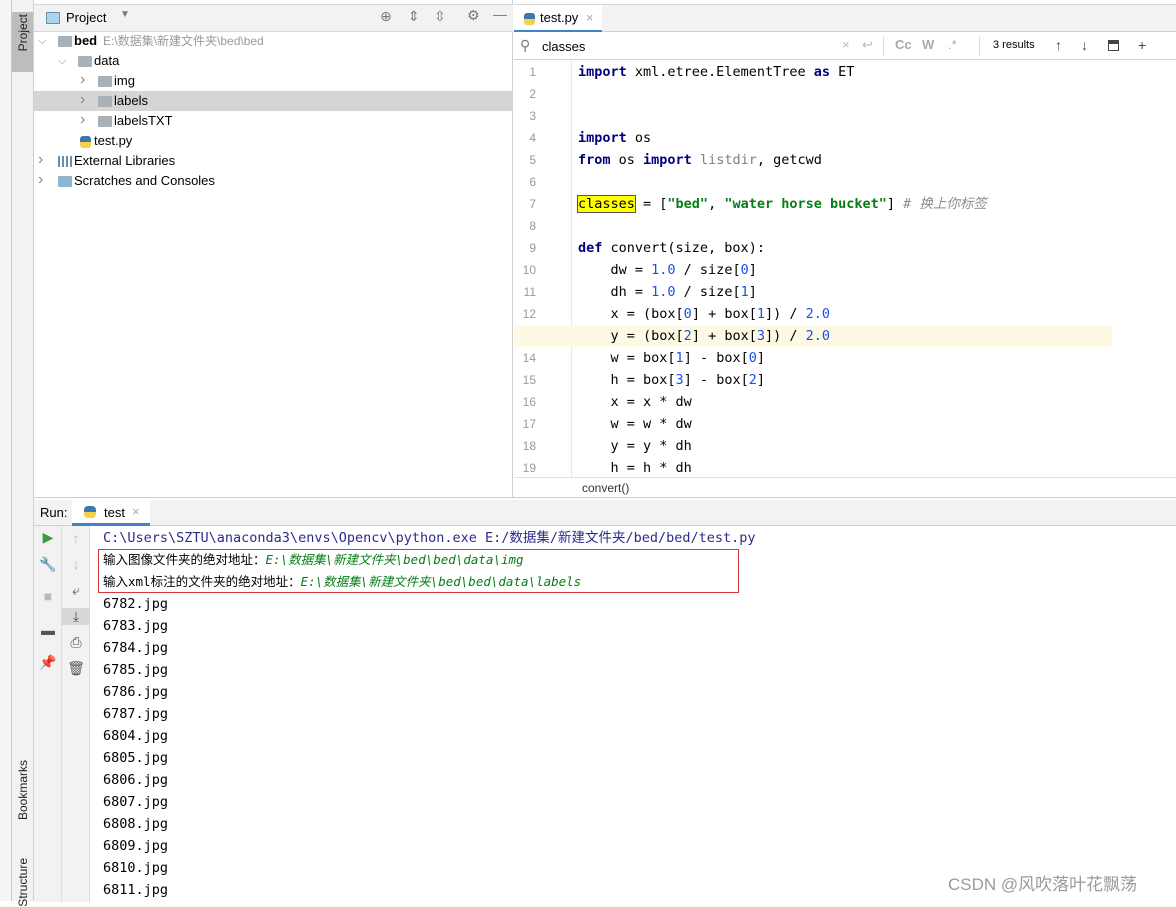 The width and height of the screenshot is (1176, 907). I want to click on search-input, so click(692, 46).